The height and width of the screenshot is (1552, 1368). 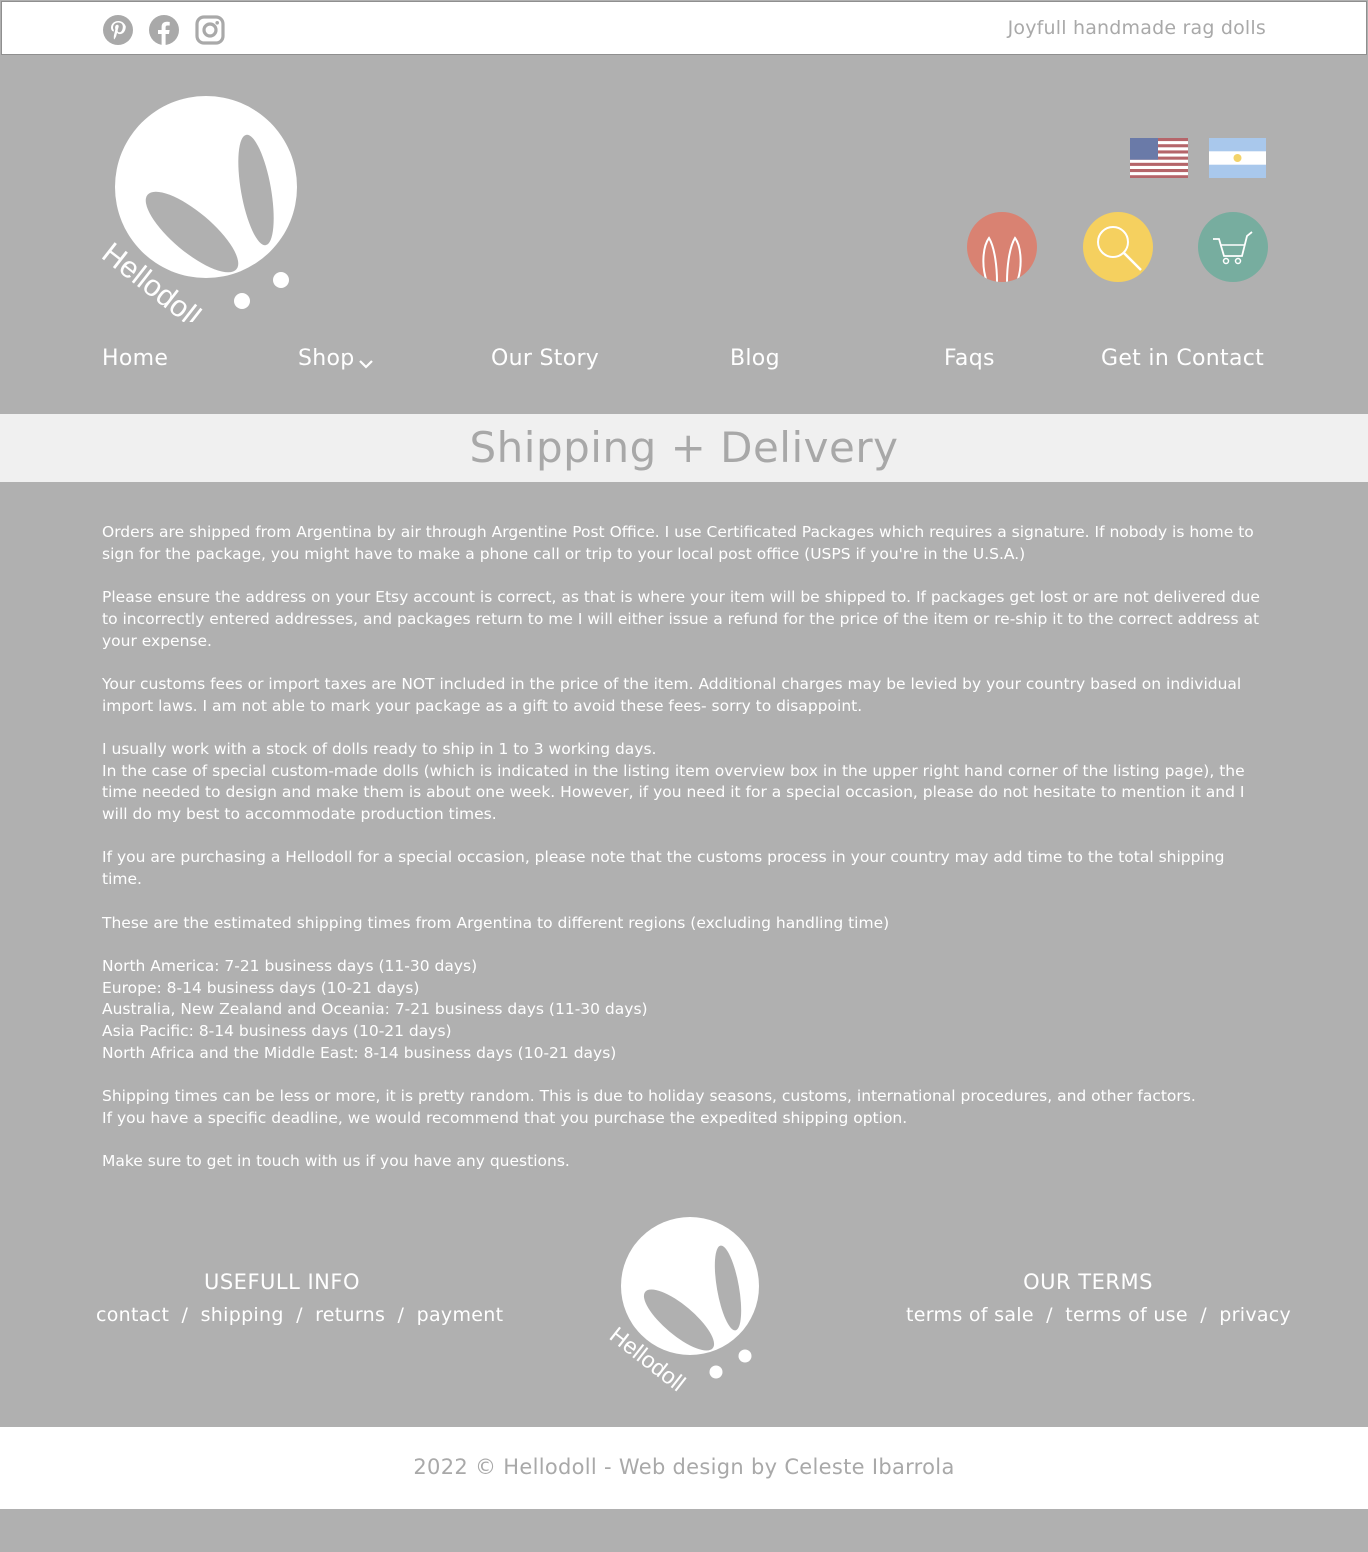 I want to click on nav-shop: Shop, so click(x=336, y=358).